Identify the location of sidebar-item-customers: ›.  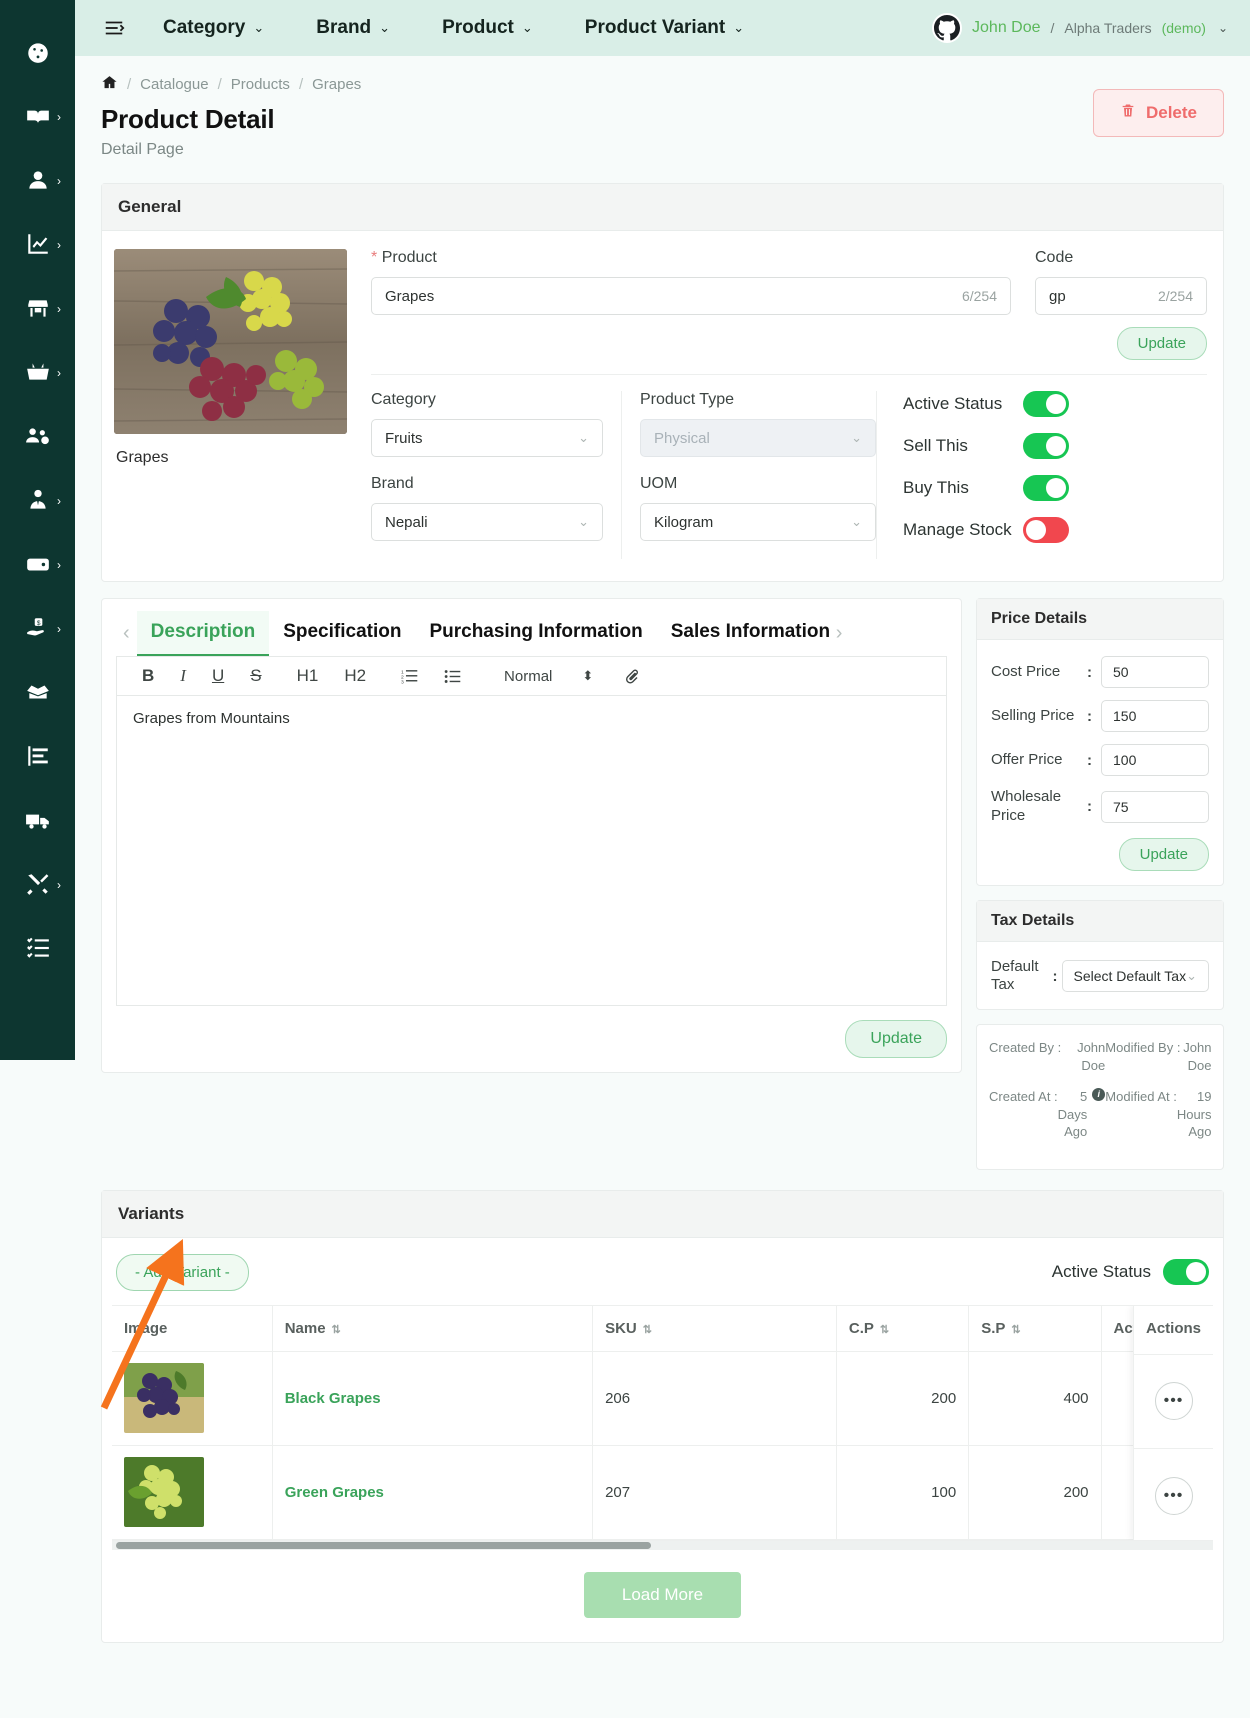
(37, 182).